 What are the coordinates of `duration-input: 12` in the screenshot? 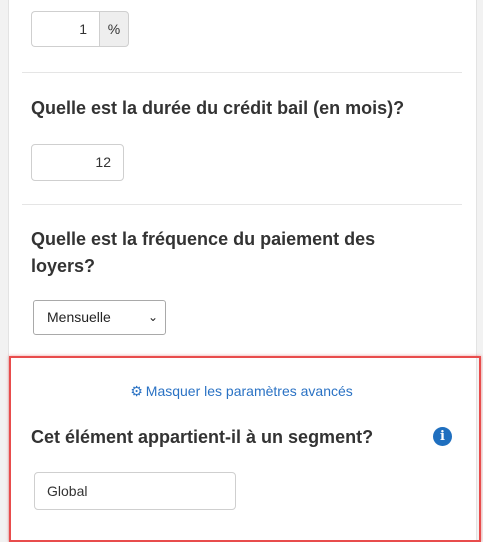 It's located at (77, 162).